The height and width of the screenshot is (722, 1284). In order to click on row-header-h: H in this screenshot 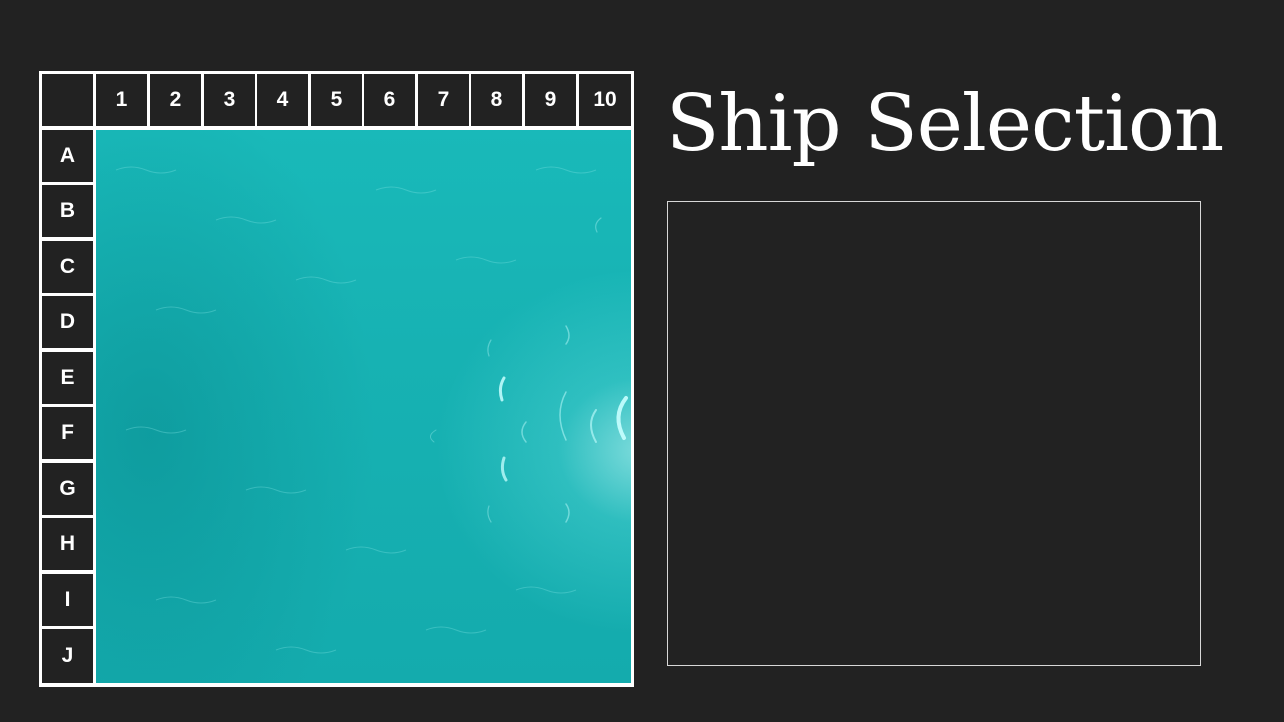, I will do `click(67, 544)`.